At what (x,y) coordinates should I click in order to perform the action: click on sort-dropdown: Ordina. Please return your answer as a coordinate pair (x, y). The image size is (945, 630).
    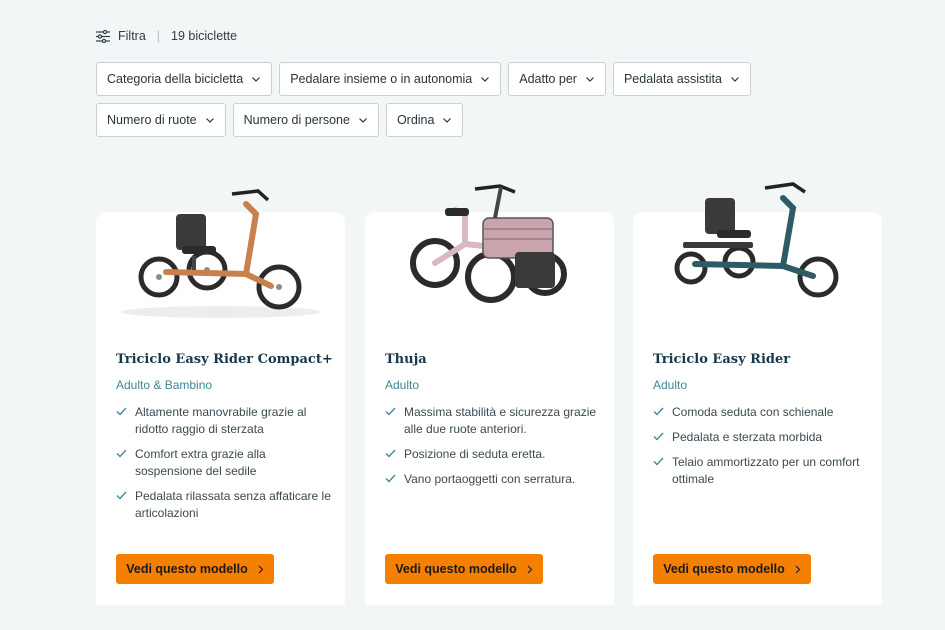
    Looking at the image, I should click on (424, 120).